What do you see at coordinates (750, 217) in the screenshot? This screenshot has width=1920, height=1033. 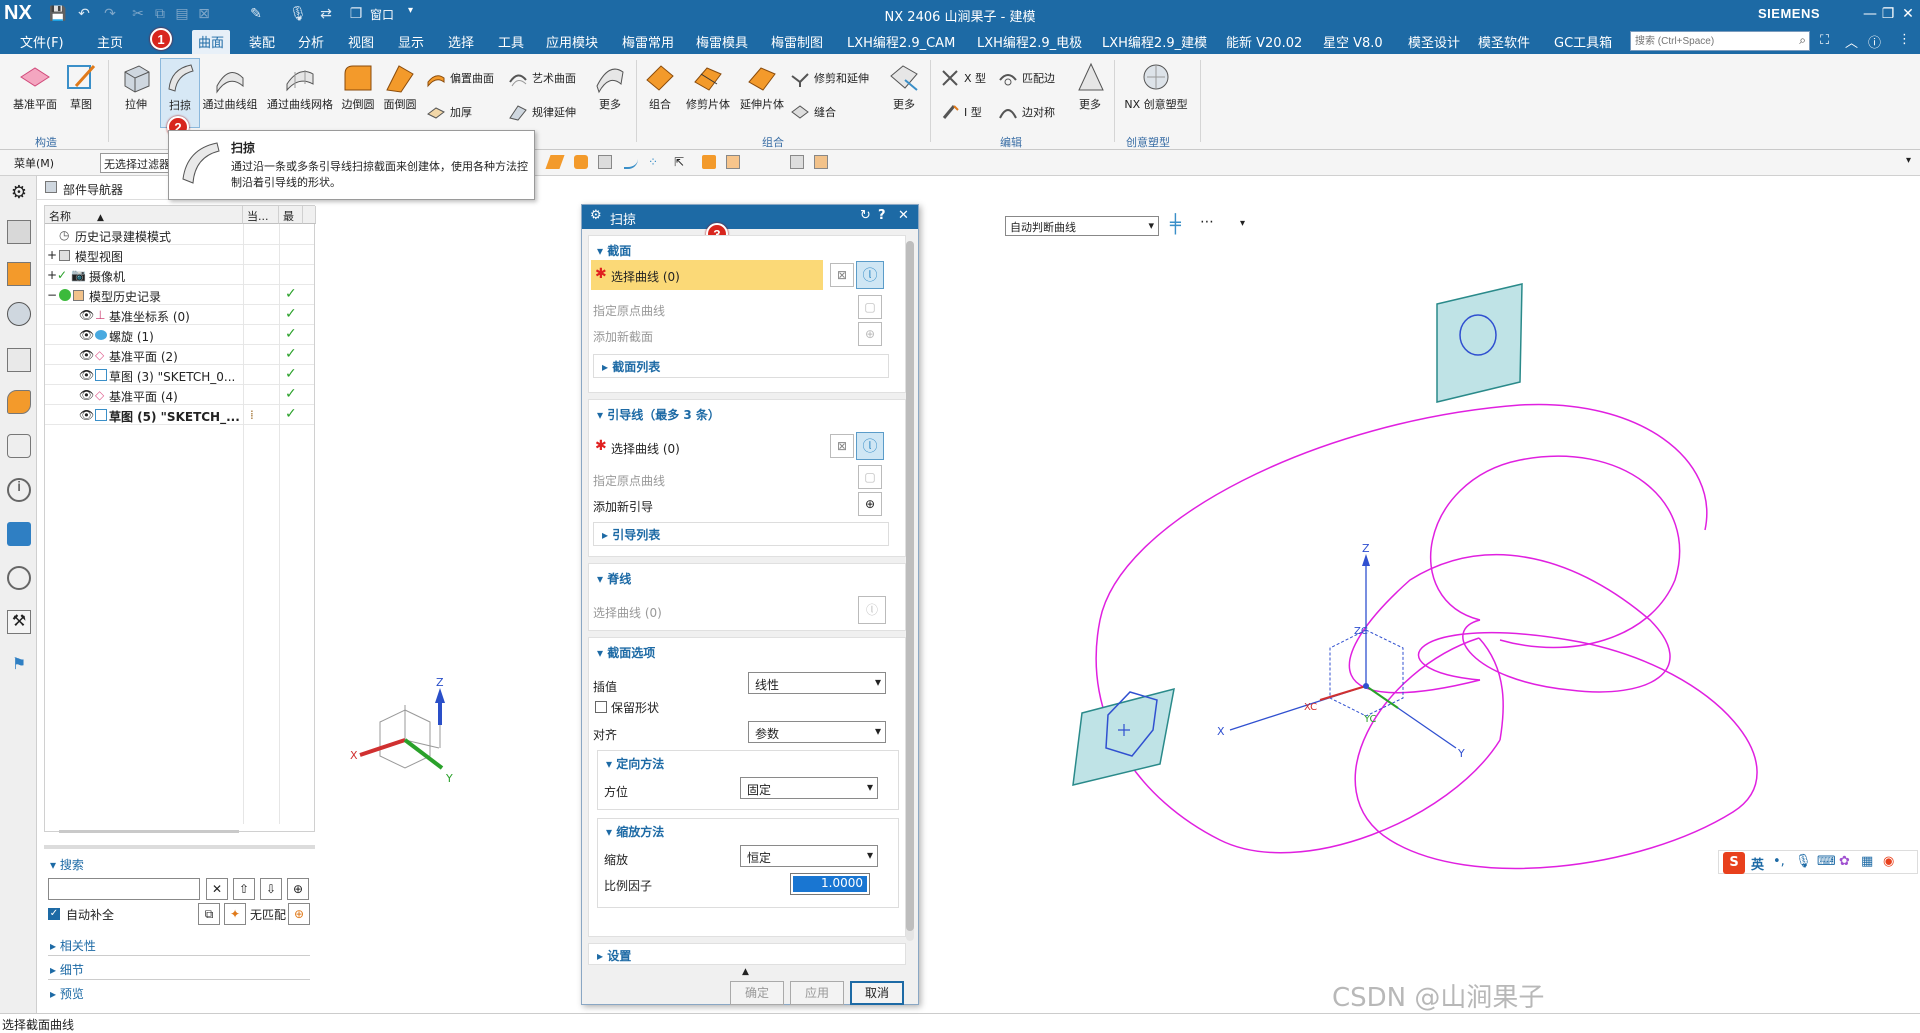 I see `dialog-title-bar: ⚙ 扫掠 ↻ ? ✕` at bounding box center [750, 217].